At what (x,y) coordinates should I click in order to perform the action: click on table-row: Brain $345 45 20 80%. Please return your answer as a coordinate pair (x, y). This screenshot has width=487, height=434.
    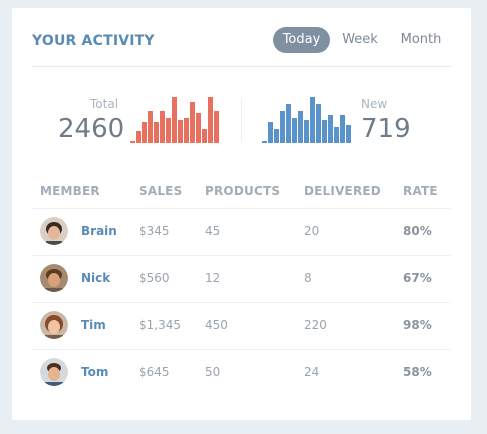
    Looking at the image, I should click on (241, 231).